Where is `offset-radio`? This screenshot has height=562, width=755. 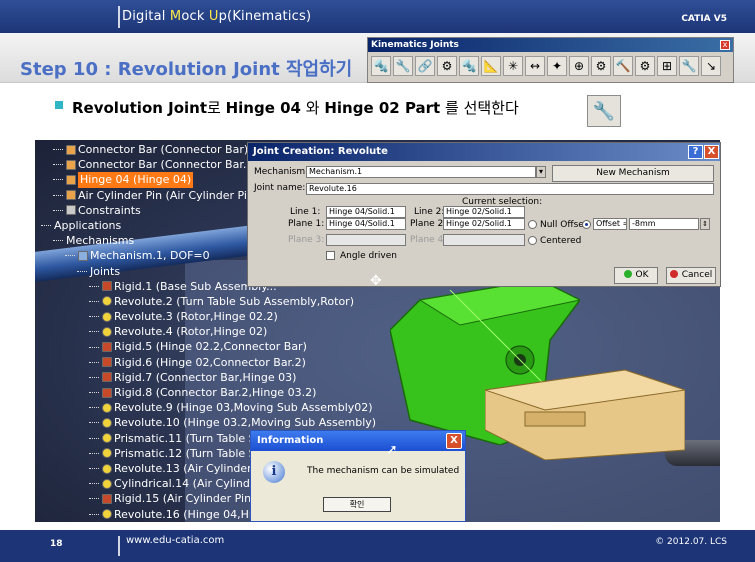
offset-radio is located at coordinates (586, 224).